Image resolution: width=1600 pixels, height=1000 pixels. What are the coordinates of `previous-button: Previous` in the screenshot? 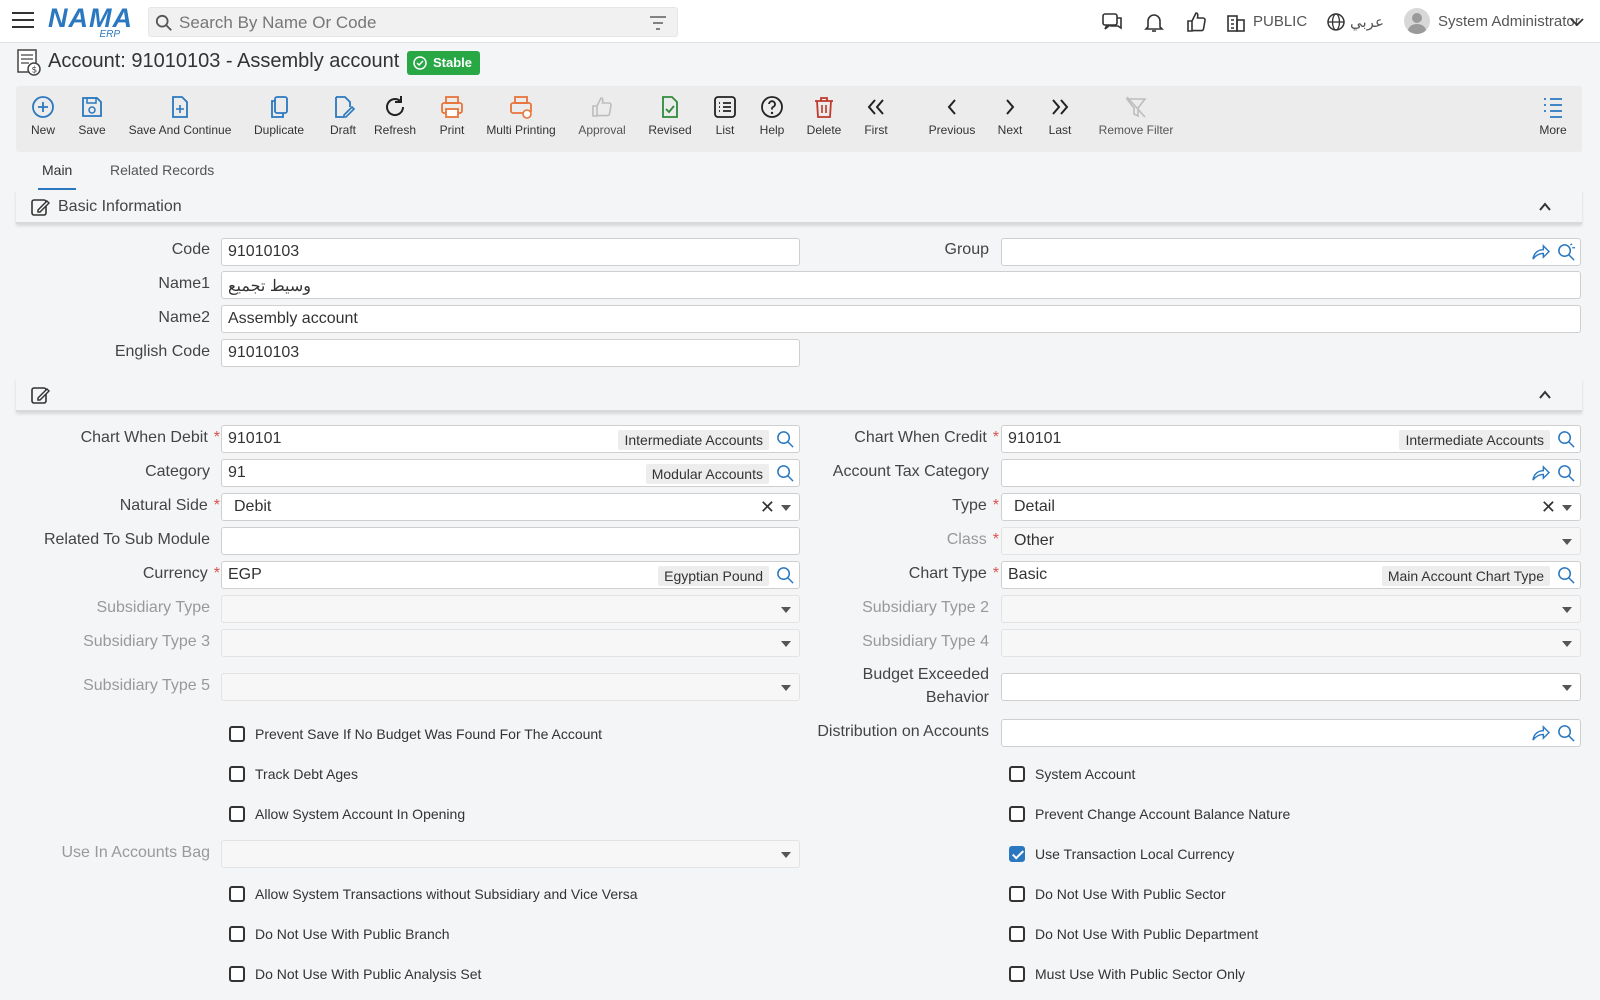 It's located at (952, 120).